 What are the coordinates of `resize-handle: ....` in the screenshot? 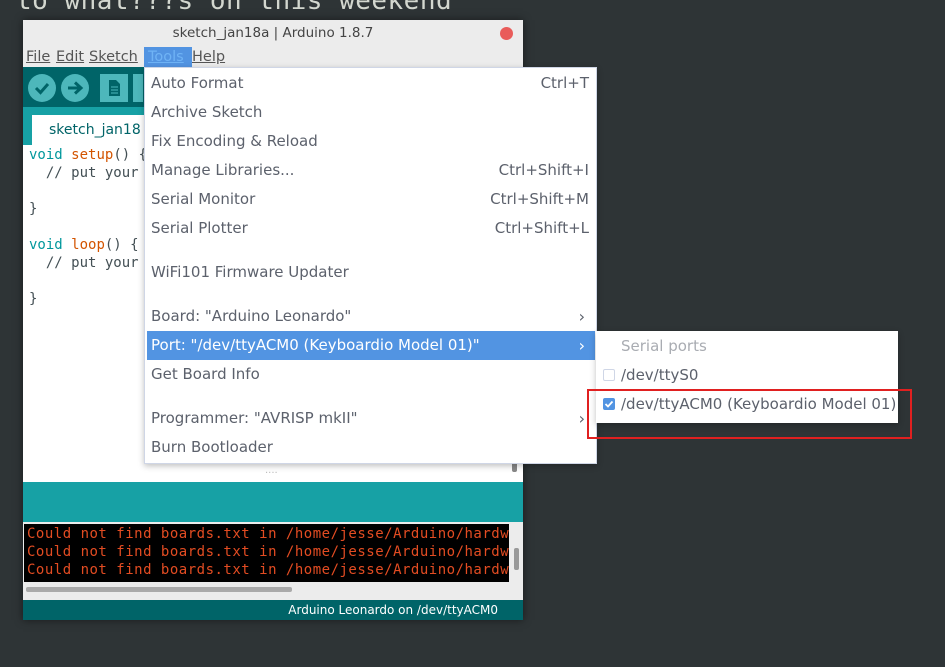 It's located at (271, 470).